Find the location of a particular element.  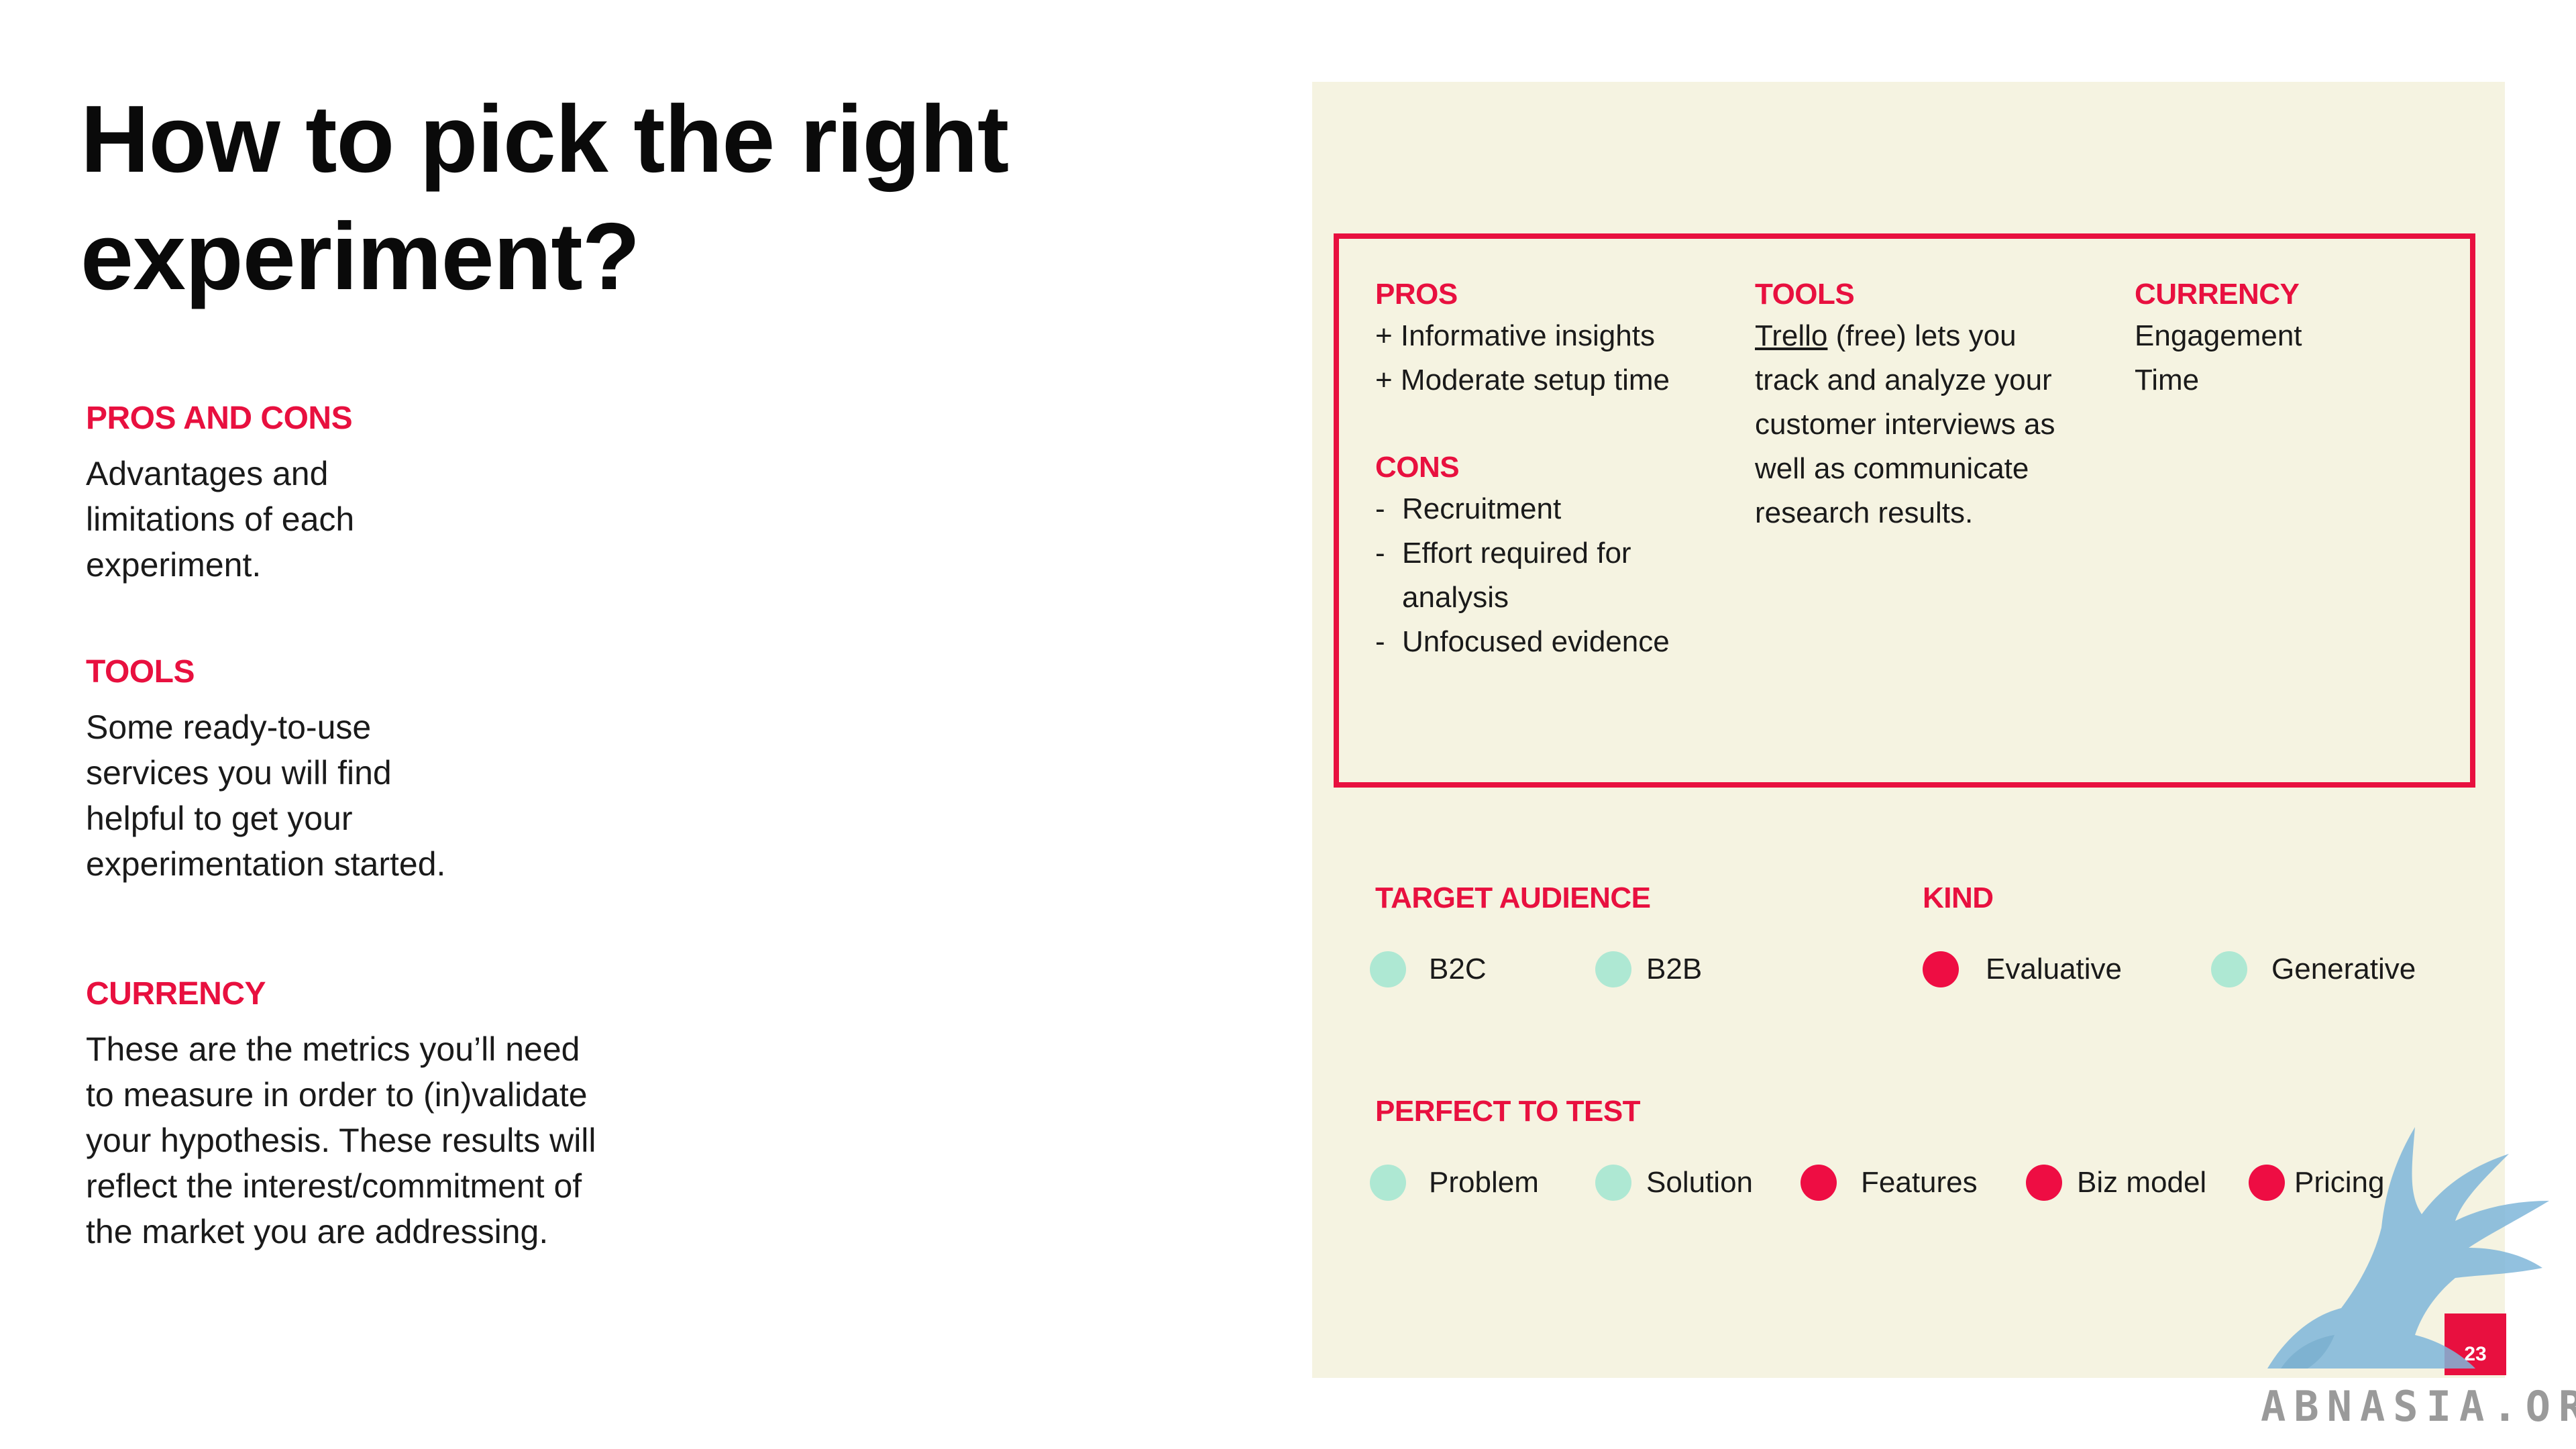

cons-heading: CONS is located at coordinates (1417, 467).